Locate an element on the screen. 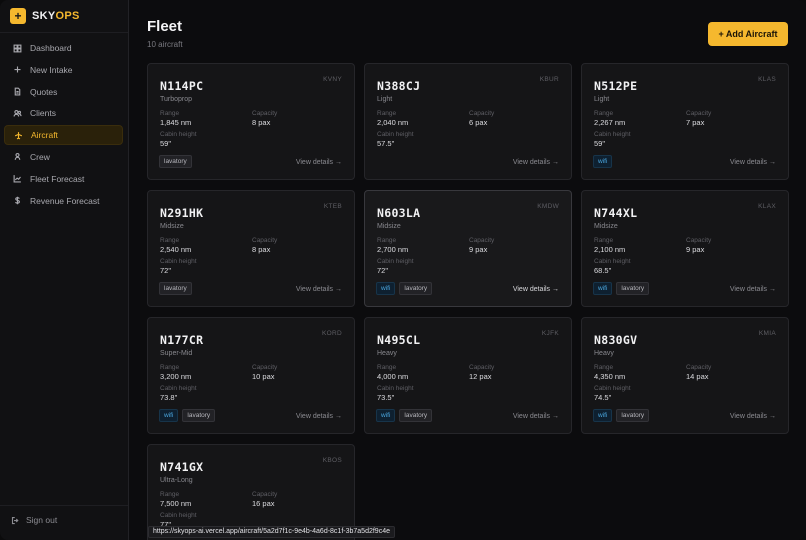 This screenshot has height=540, width=806. spec-cabin-height: Cabin height 59" is located at coordinates (206, 139).